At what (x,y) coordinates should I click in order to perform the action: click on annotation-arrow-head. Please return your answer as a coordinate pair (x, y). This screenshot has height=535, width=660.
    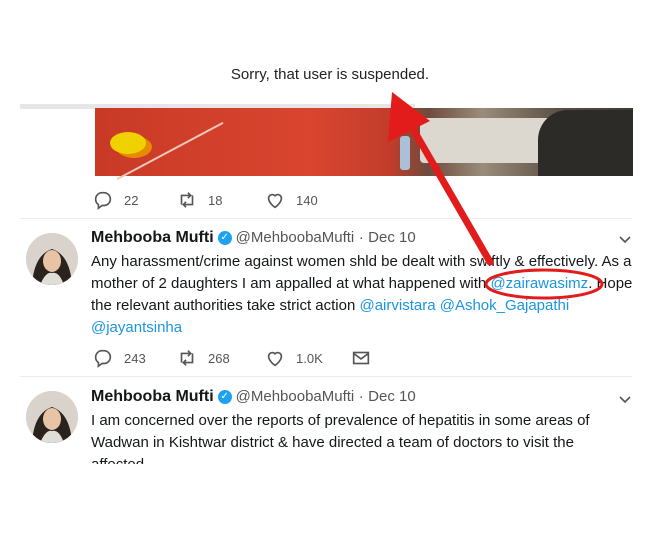
    Looking at the image, I should click on (409, 117).